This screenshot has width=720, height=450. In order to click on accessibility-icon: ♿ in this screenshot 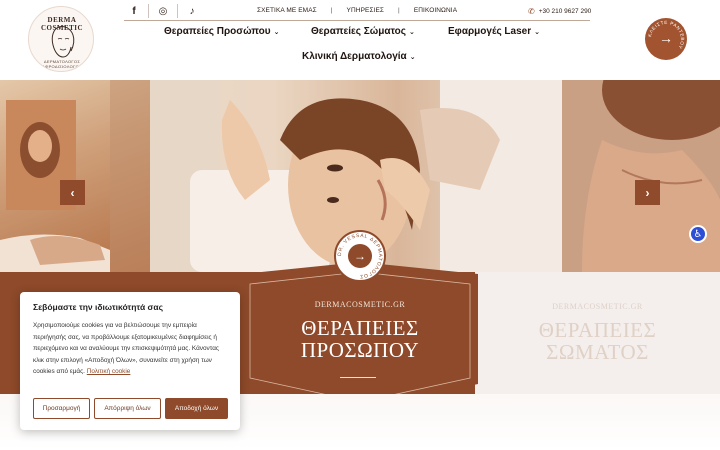, I will do `click(698, 234)`.